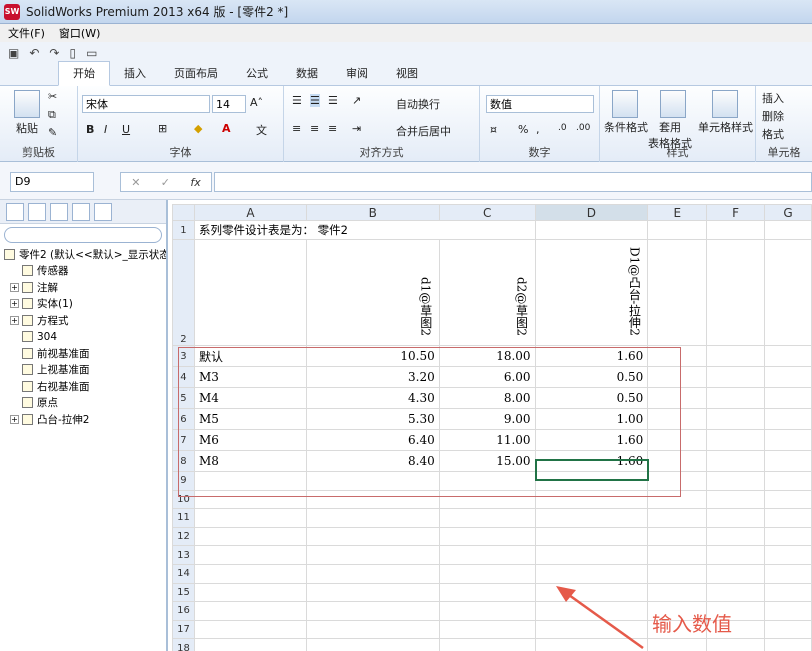 The image size is (812, 651). What do you see at coordinates (183, 573) in the screenshot?
I see `row-header: 14` at bounding box center [183, 573].